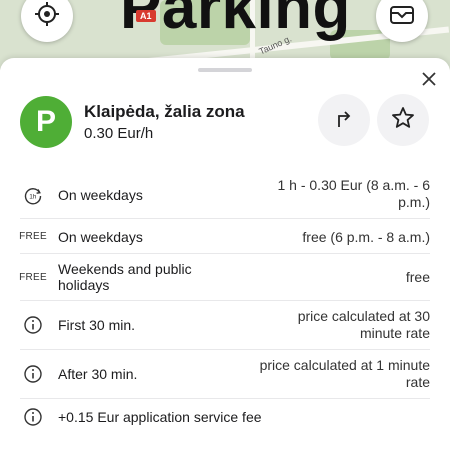 This screenshot has height=450, width=450. What do you see at coordinates (366, 237) in the screenshot?
I see `rate-value: free (6 p.m. - 8 a.m.)` at bounding box center [366, 237].